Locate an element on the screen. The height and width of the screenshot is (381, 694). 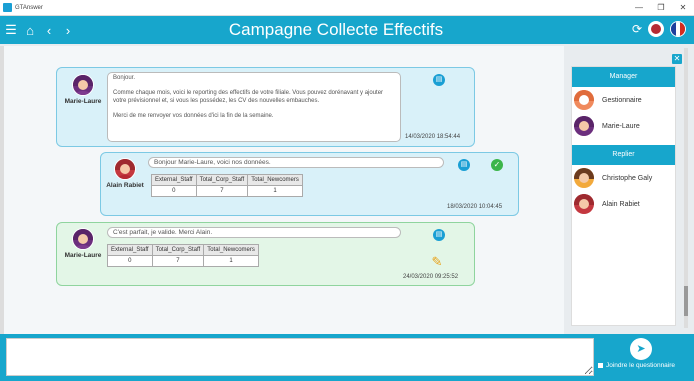
close-panel-icon: ✕ is located at coordinates (677, 59).